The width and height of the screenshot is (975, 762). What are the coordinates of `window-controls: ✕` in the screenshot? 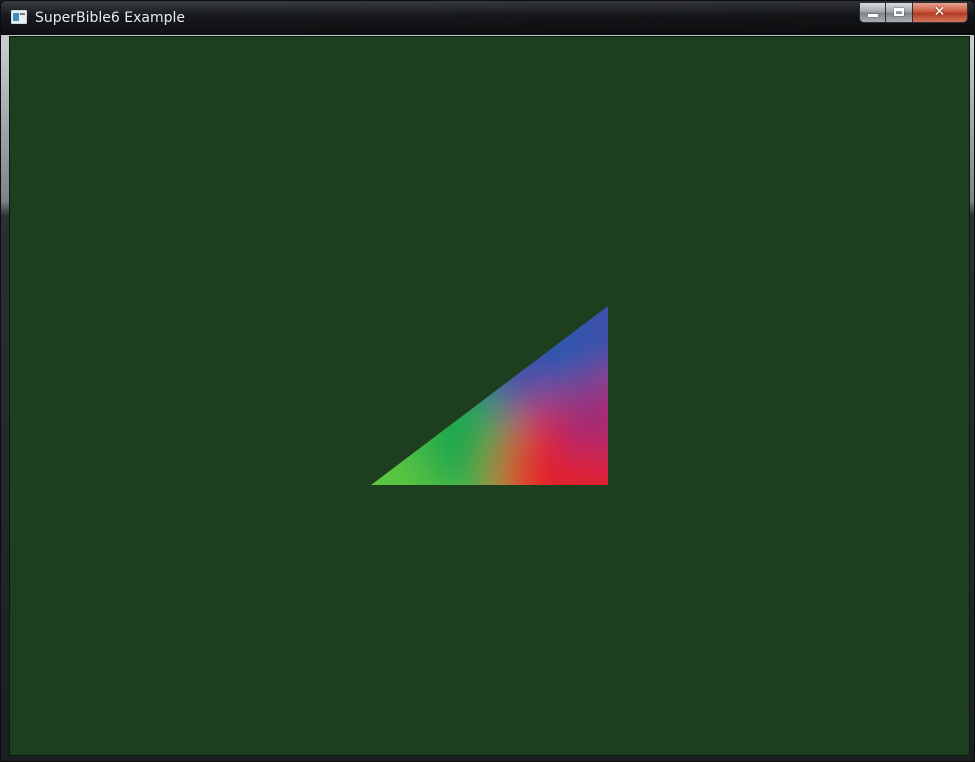 It's located at (913, 12).